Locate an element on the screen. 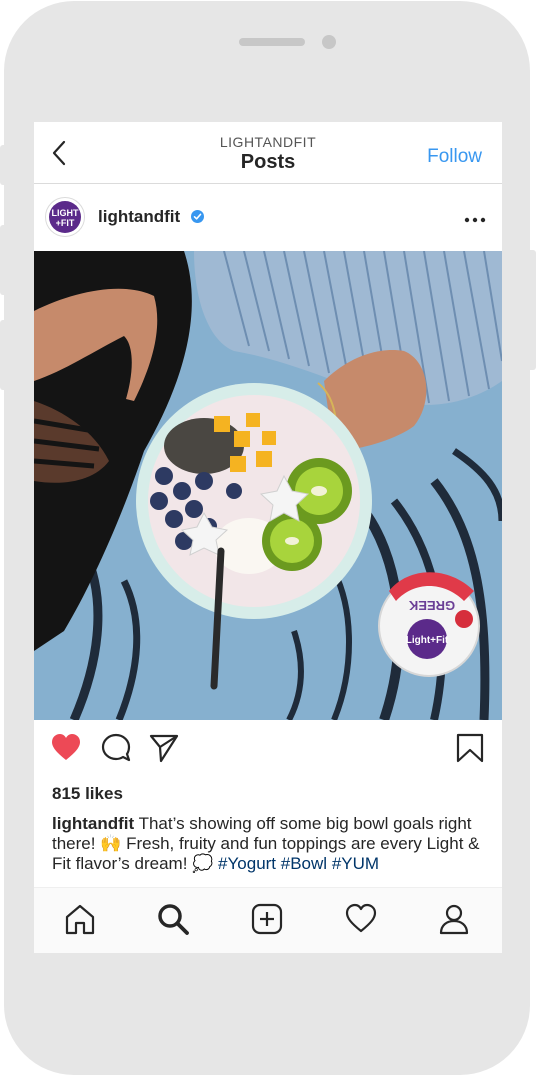  comment-icon is located at coordinates (116, 747).